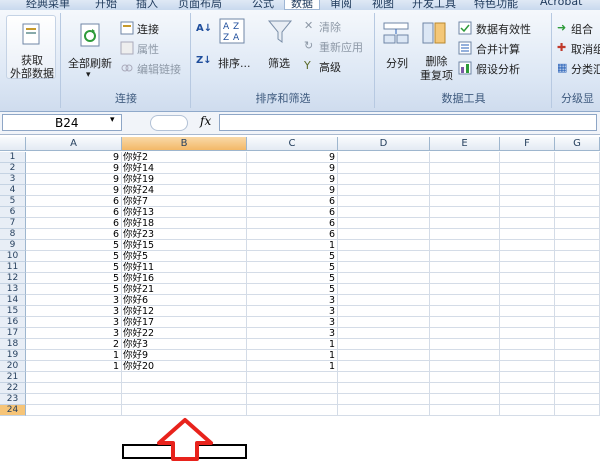 Image resolution: width=600 pixels, height=462 pixels. Describe the element at coordinates (184, 278) in the screenshot. I see `cell-b: 你好16` at that location.